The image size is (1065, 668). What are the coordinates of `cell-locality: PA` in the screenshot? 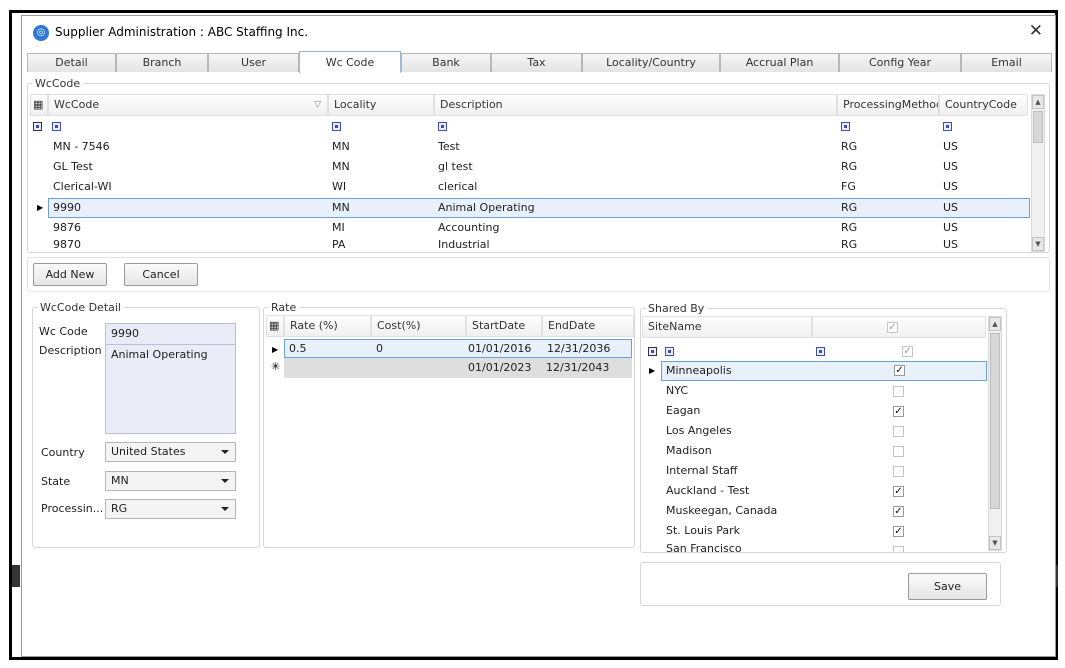 It's located at (338, 245).